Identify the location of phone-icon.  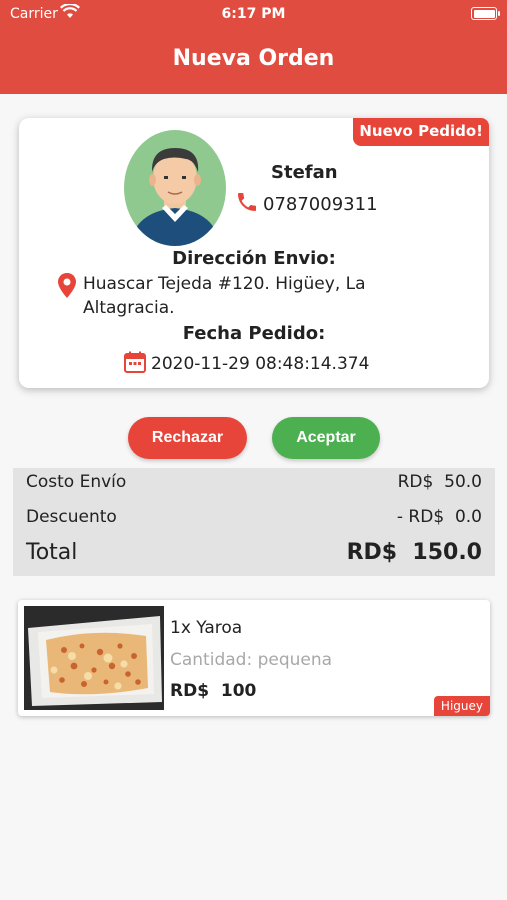
(247, 204).